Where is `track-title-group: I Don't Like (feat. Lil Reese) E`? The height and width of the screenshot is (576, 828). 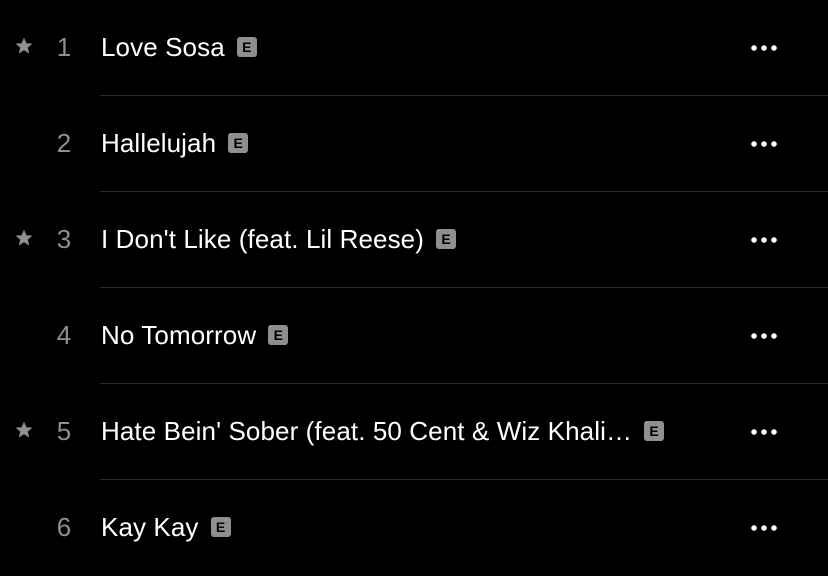 track-title-group: I Don't Like (feat. Lil Reese) E is located at coordinates (278, 239).